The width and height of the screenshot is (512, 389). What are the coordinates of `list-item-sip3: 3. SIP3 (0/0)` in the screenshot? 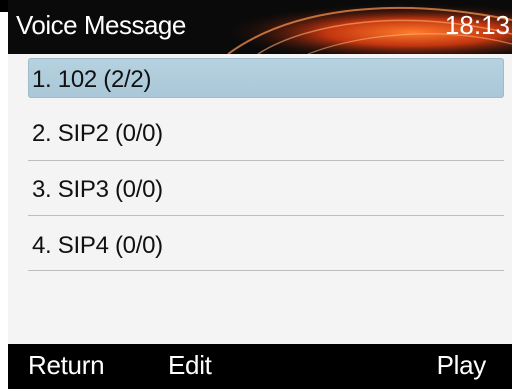 It's located at (266, 188).